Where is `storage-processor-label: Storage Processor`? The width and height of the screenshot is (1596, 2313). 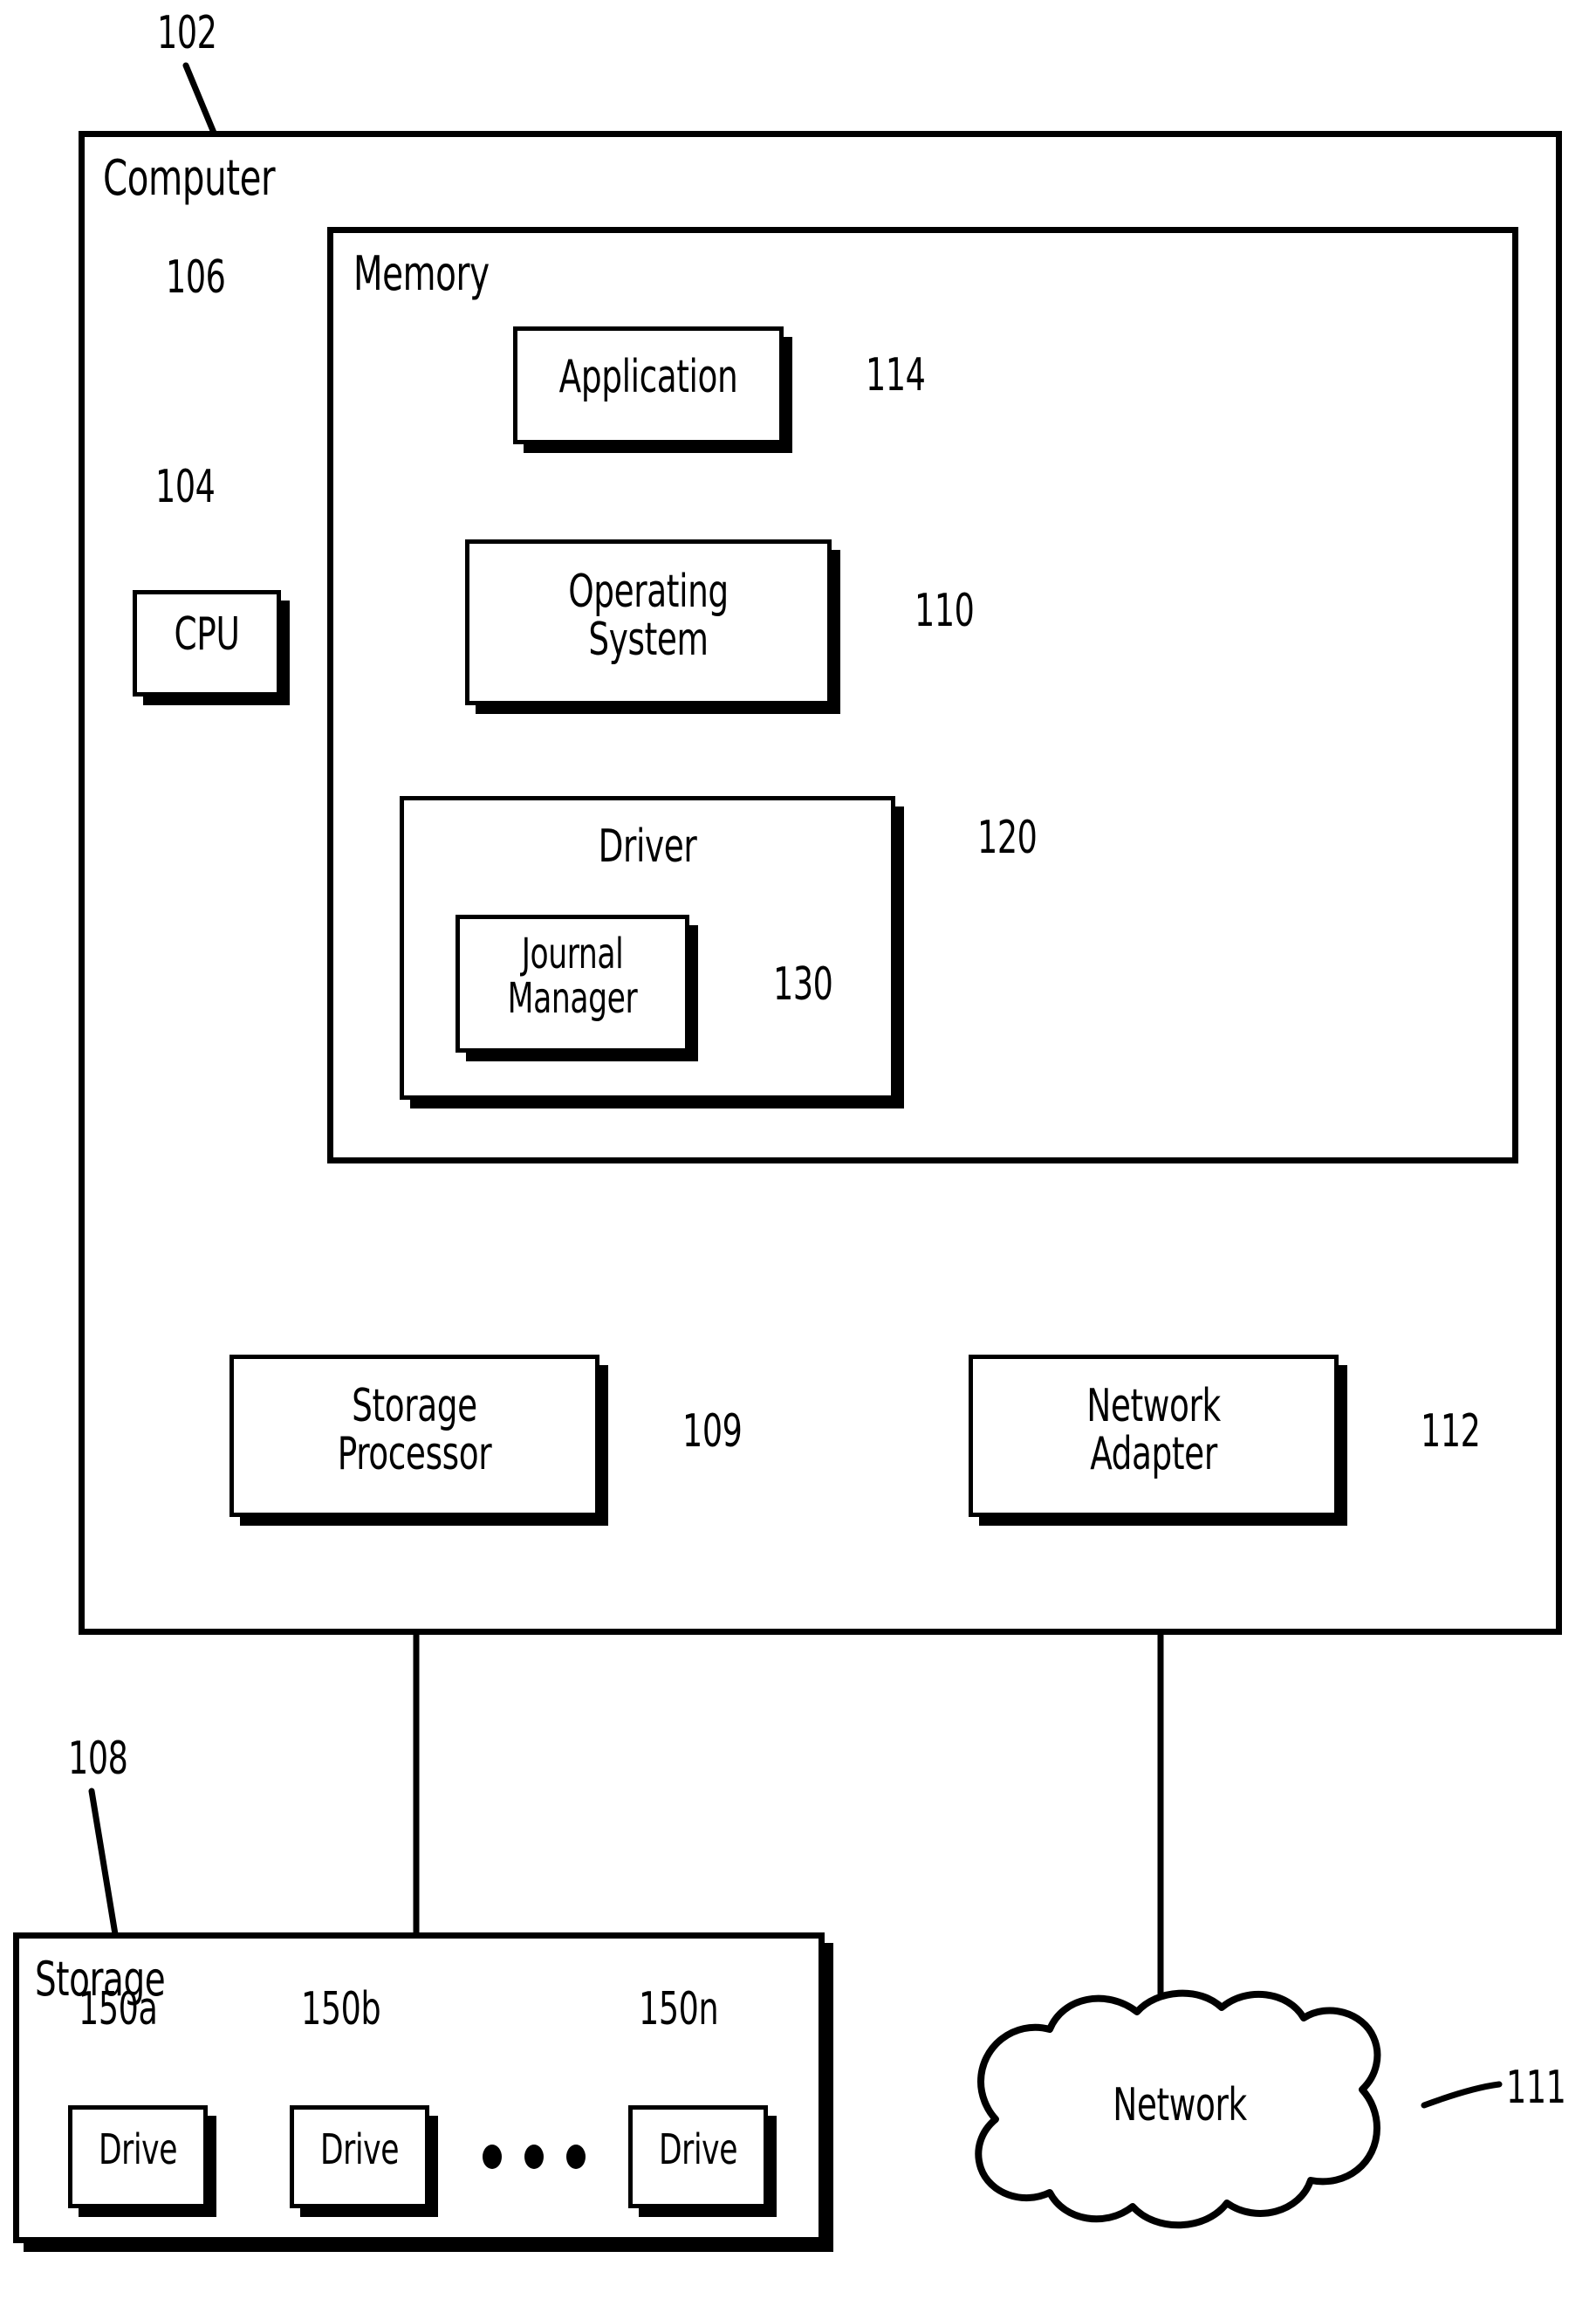
storage-processor-label: Storage Processor is located at coordinates (414, 1430).